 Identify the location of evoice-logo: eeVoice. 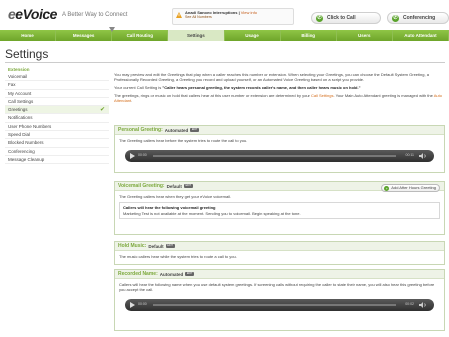
(32, 14).